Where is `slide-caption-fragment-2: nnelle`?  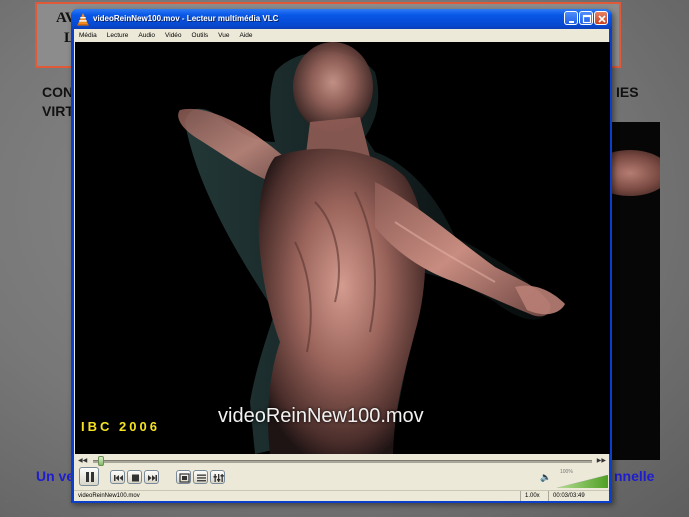 slide-caption-fragment-2: nnelle is located at coordinates (634, 476).